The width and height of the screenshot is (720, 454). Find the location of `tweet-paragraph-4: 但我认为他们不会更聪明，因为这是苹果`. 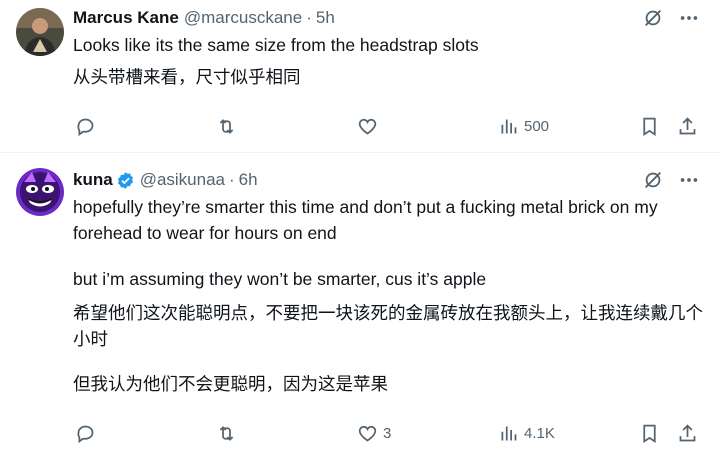

tweet-paragraph-4: 但我认为他们不会更聪明，因为这是苹果 is located at coordinates (230, 384).